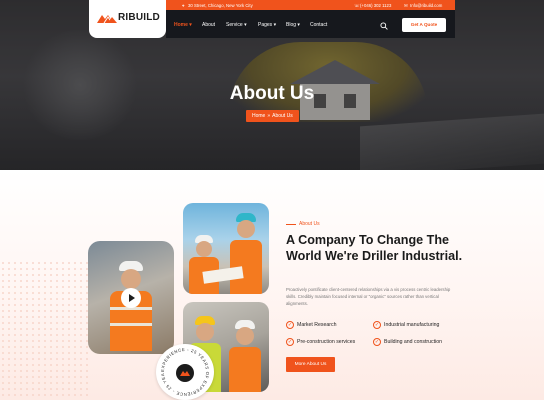 This screenshot has height=400, width=544. What do you see at coordinates (303, 224) in the screenshot?
I see `section-subtitle: About Us` at bounding box center [303, 224].